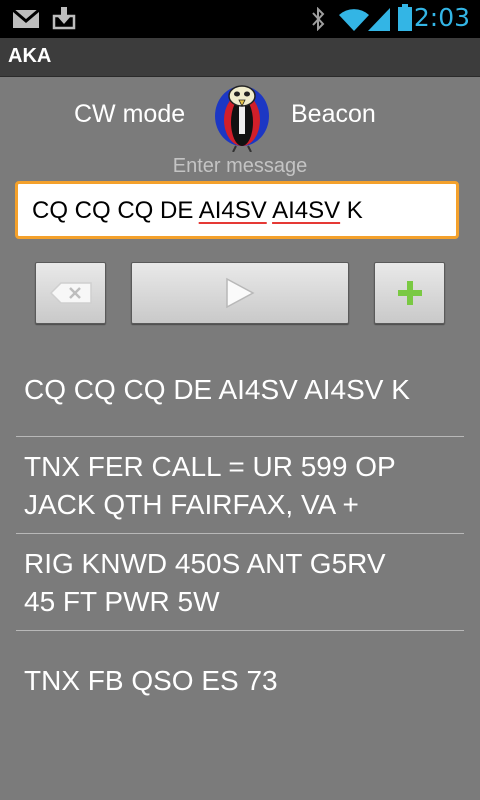  I want to click on bluetooth-icon, so click(318, 19).